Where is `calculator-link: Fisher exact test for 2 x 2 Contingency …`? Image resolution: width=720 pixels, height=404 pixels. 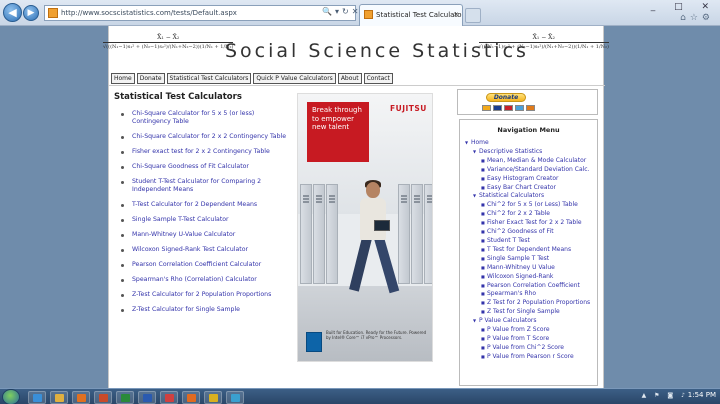
calculator-link: Fisher exact test for 2 x 2 Contingency … is located at coordinates (204, 152).